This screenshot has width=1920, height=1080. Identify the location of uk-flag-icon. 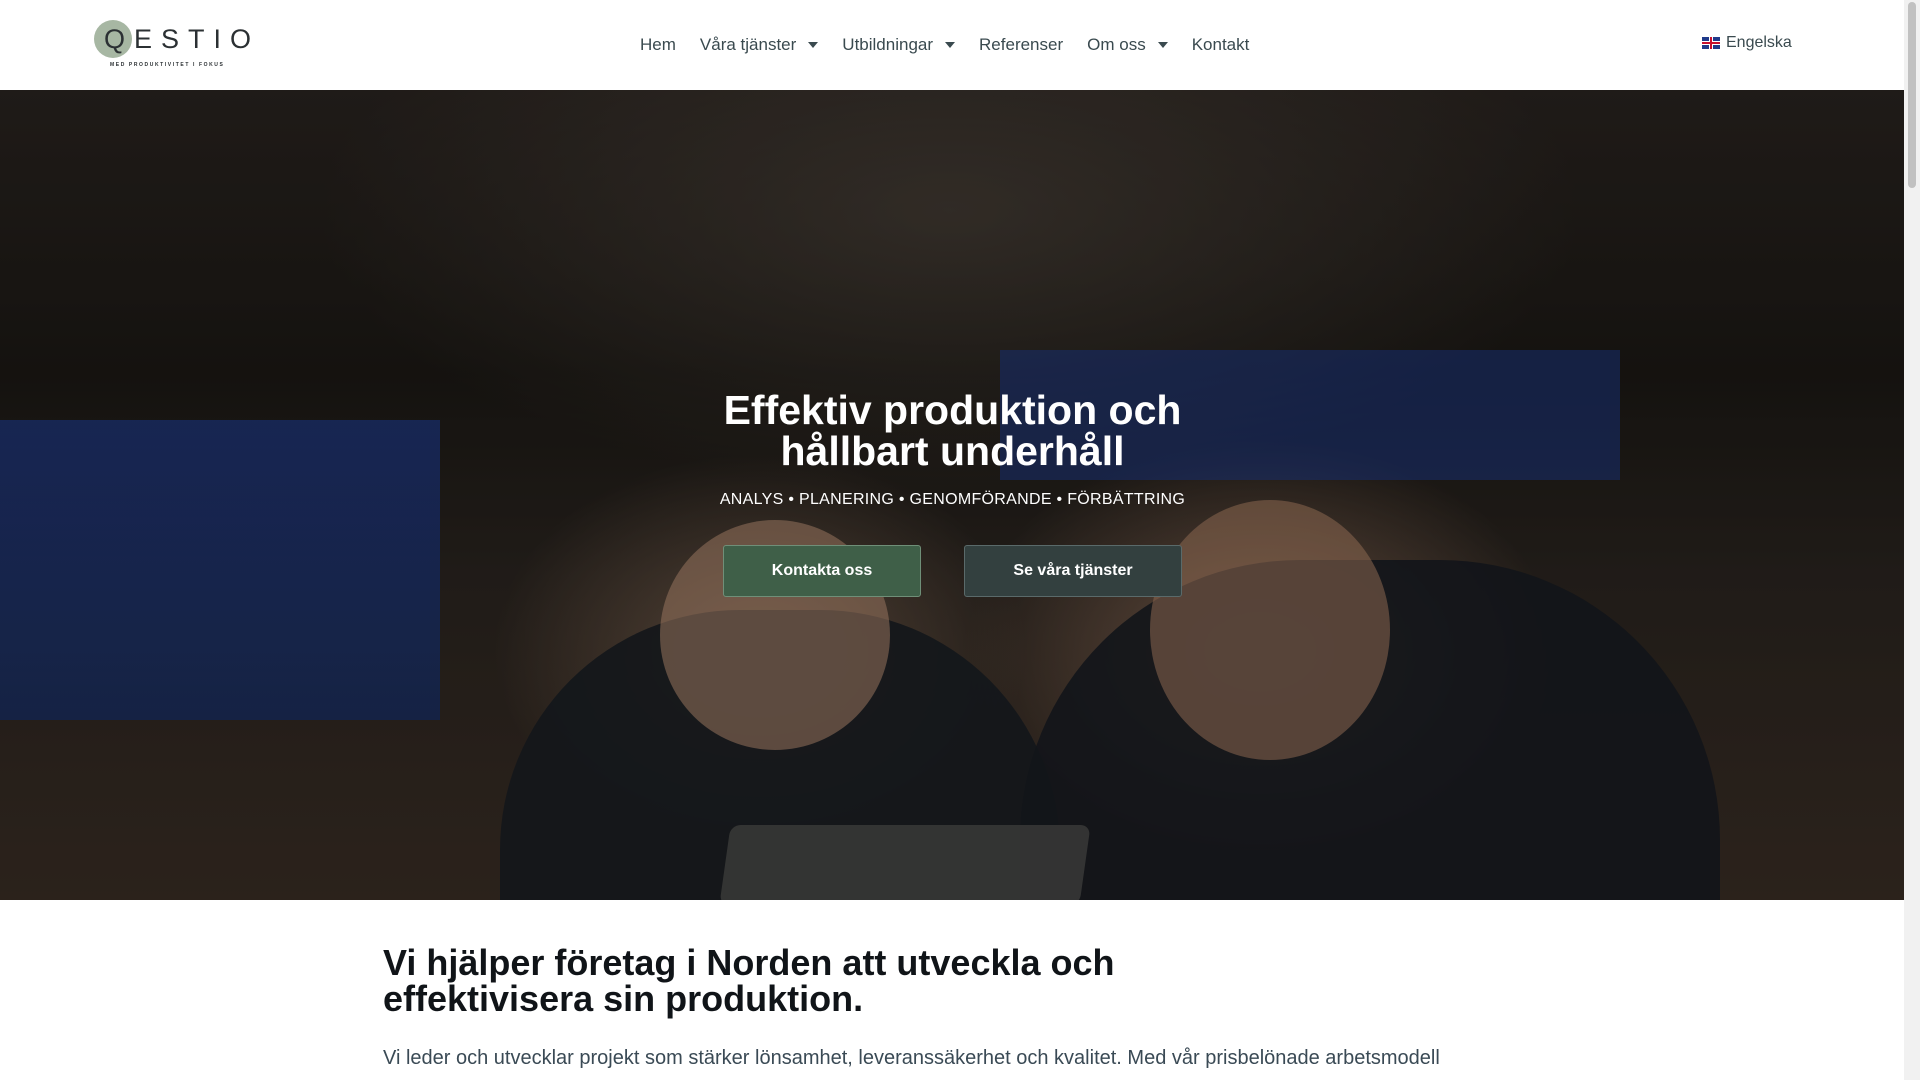
(1711, 43).